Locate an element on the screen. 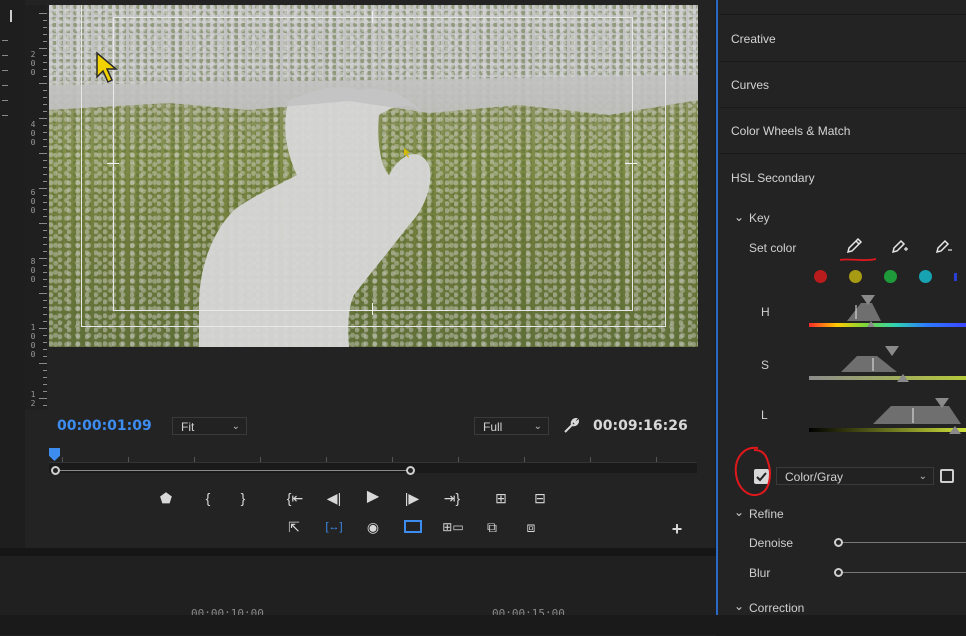  set-color-label: Set color is located at coordinates (773, 248).